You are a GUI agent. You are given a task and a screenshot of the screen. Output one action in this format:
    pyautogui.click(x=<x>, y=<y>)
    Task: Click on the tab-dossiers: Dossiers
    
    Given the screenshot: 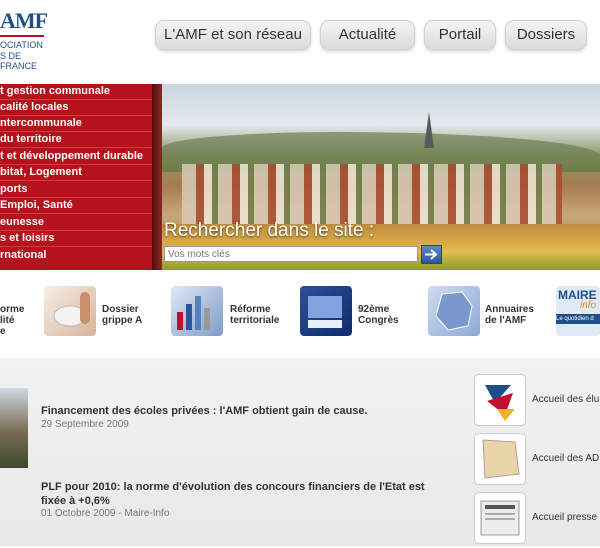 What is the action you would take?
    pyautogui.click(x=546, y=35)
    